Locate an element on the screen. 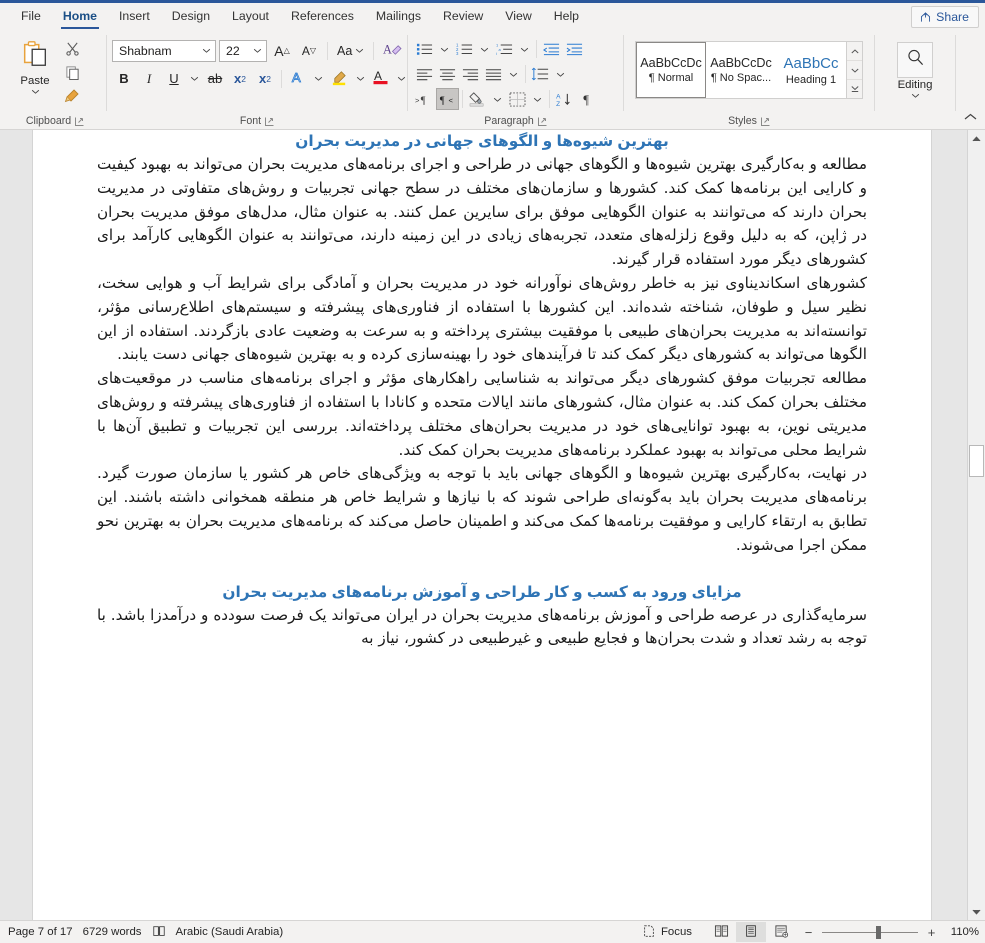 This screenshot has width=985, height=943. scrollbar-track is located at coordinates (976, 525).